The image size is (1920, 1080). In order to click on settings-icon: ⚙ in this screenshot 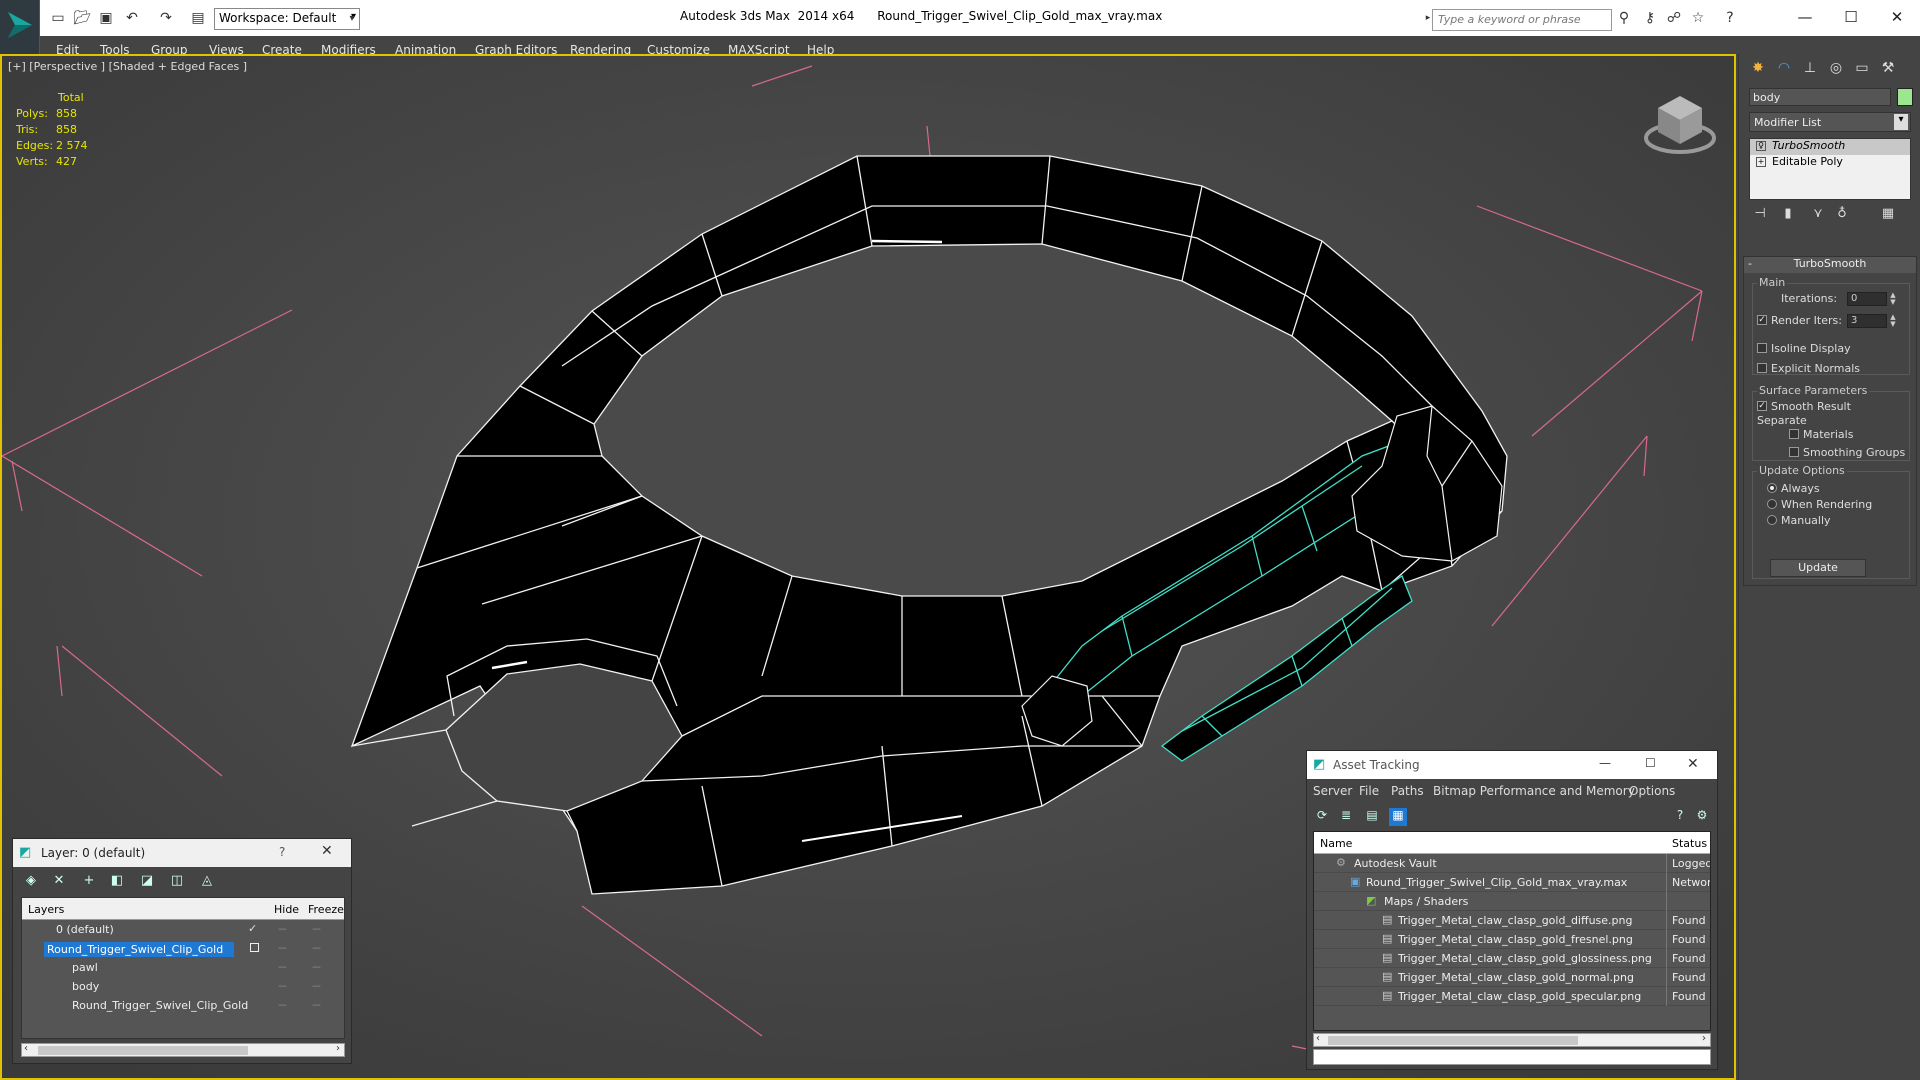, I will do `click(1702, 817)`.